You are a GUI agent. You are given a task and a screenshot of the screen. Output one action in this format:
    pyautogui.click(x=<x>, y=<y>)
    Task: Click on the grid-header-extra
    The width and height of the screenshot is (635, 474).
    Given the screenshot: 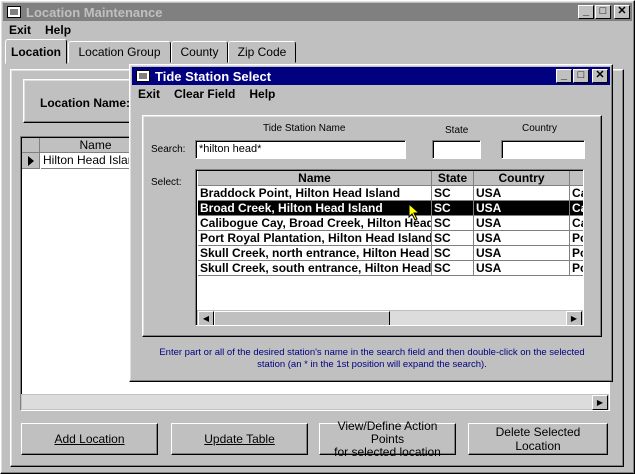 What is the action you would take?
    pyautogui.click(x=576, y=178)
    